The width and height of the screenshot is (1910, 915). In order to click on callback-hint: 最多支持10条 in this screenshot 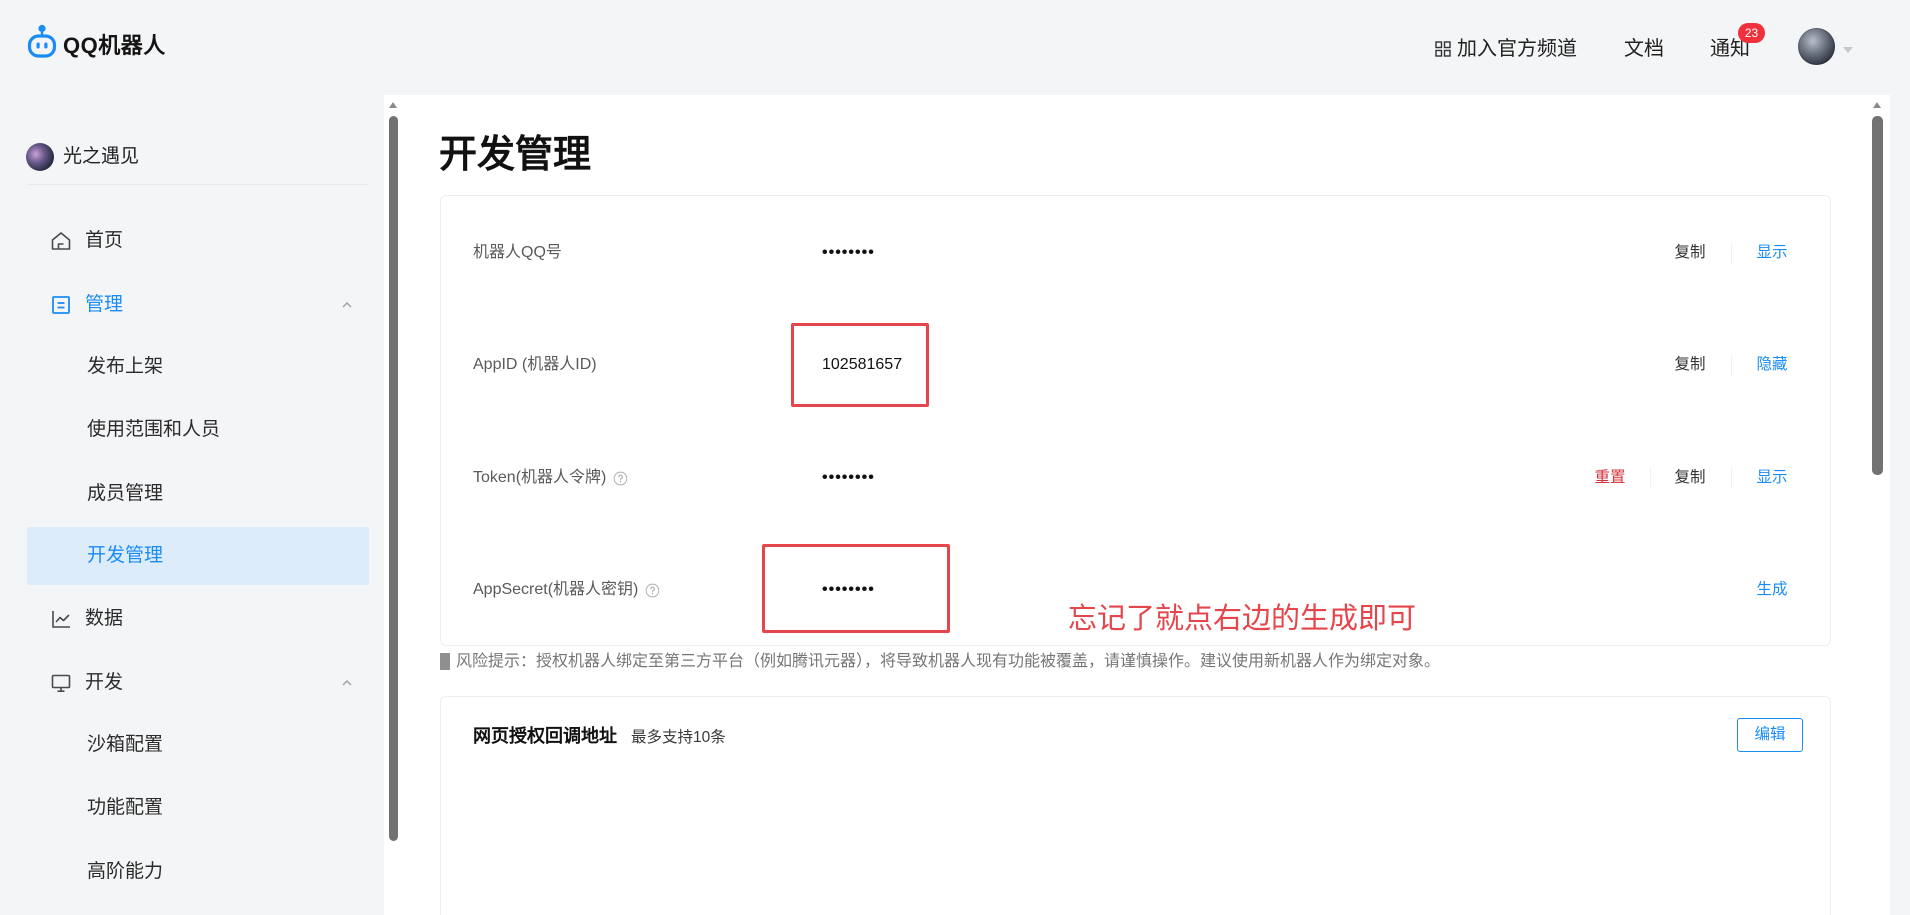, I will do `click(678, 737)`.